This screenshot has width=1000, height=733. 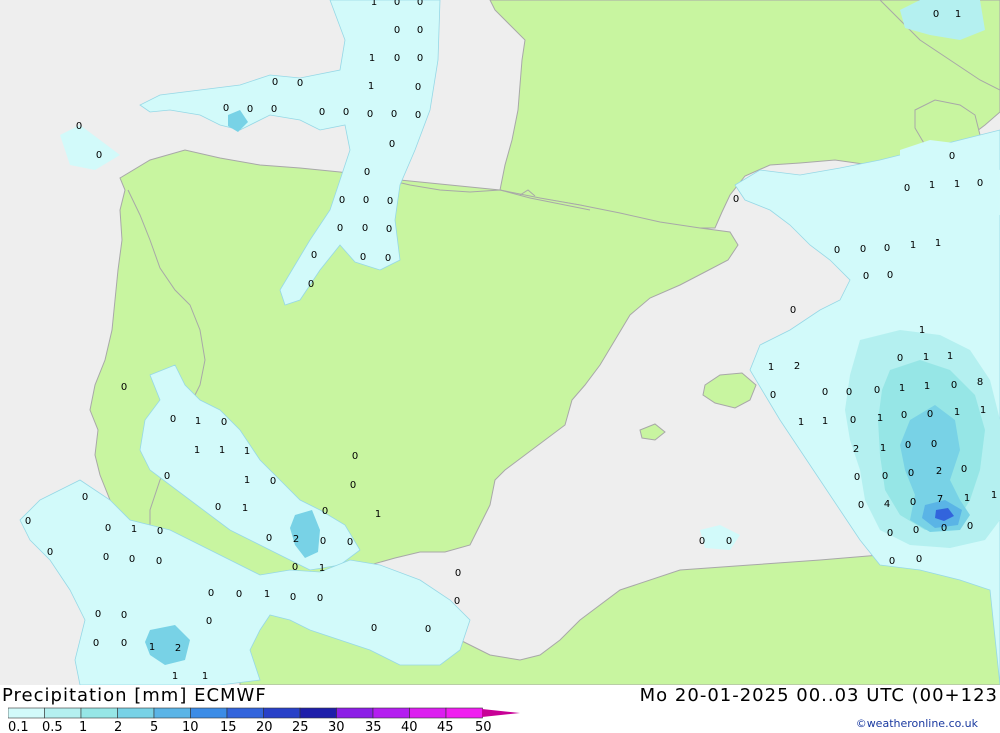 What do you see at coordinates (797, 366) in the screenshot?
I see `value-label: 2` at bounding box center [797, 366].